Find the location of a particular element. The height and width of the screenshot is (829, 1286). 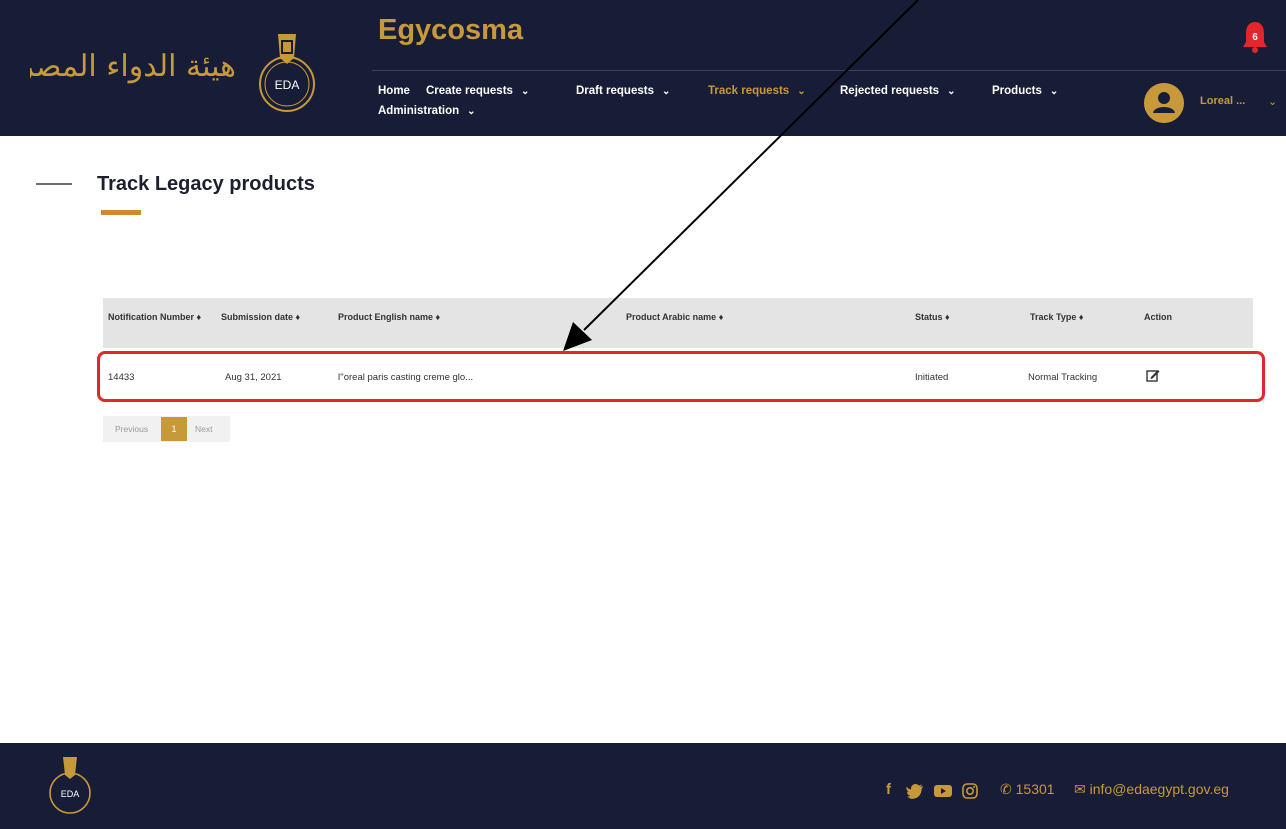

cell-submission-date: Aug 31, 2021 is located at coordinates (253, 377).